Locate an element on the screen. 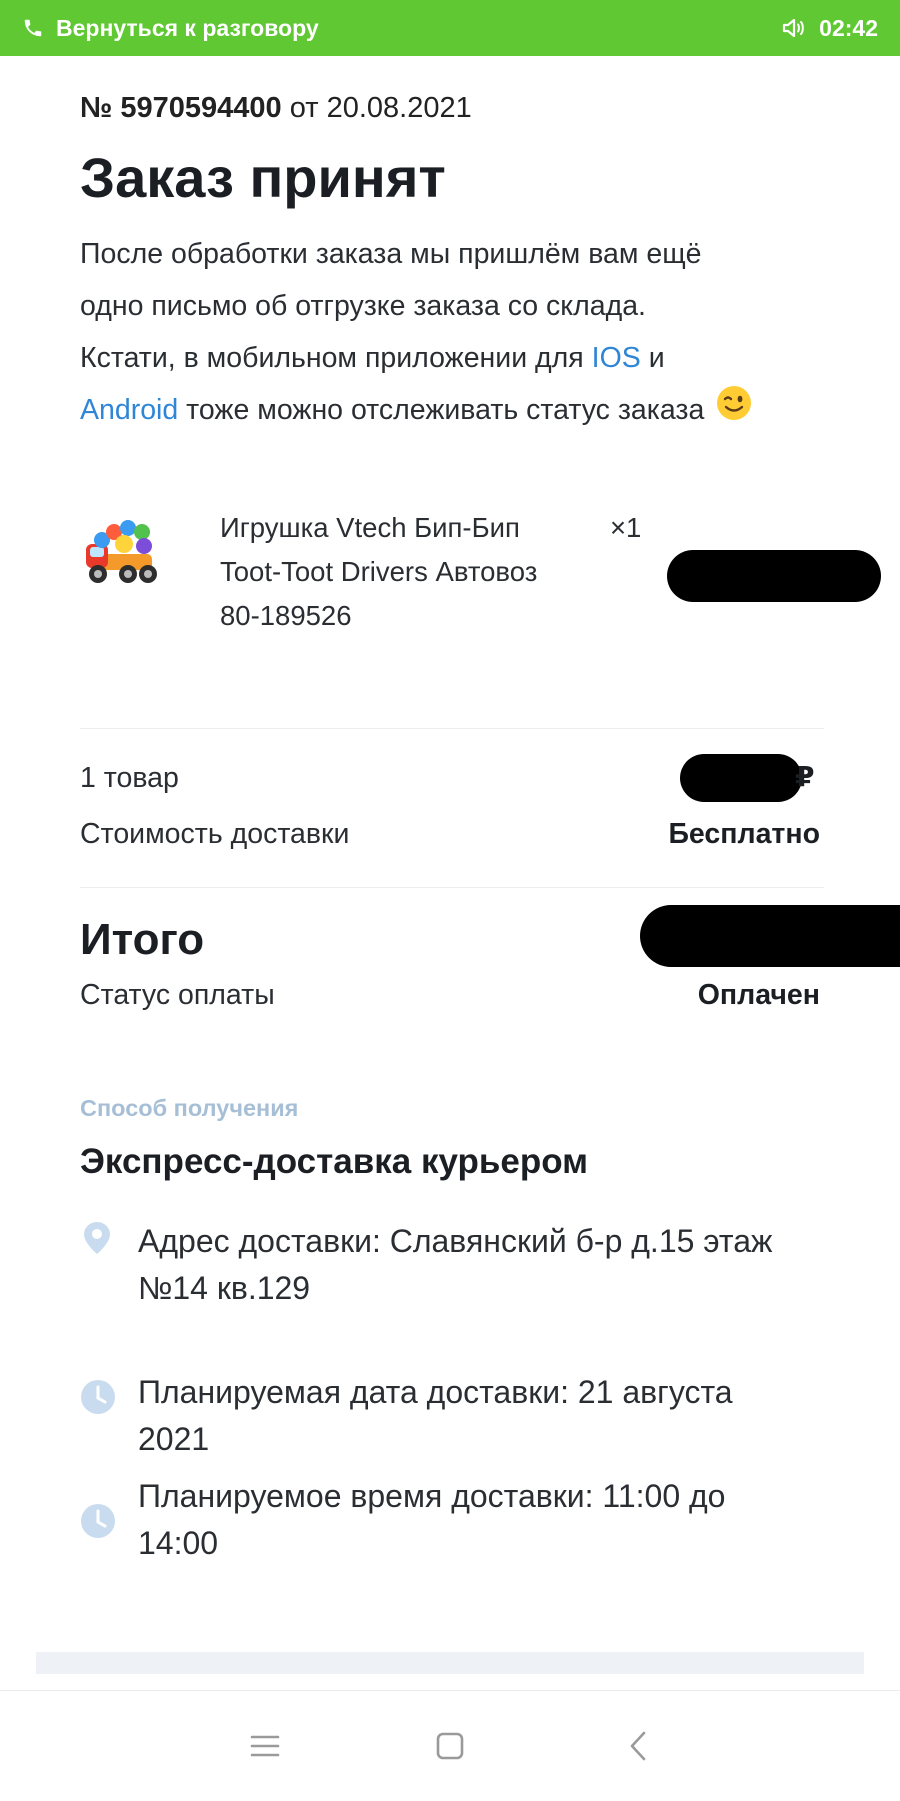 This screenshot has width=900, height=1801. payment-status-label: Статус оплаты is located at coordinates (177, 995).